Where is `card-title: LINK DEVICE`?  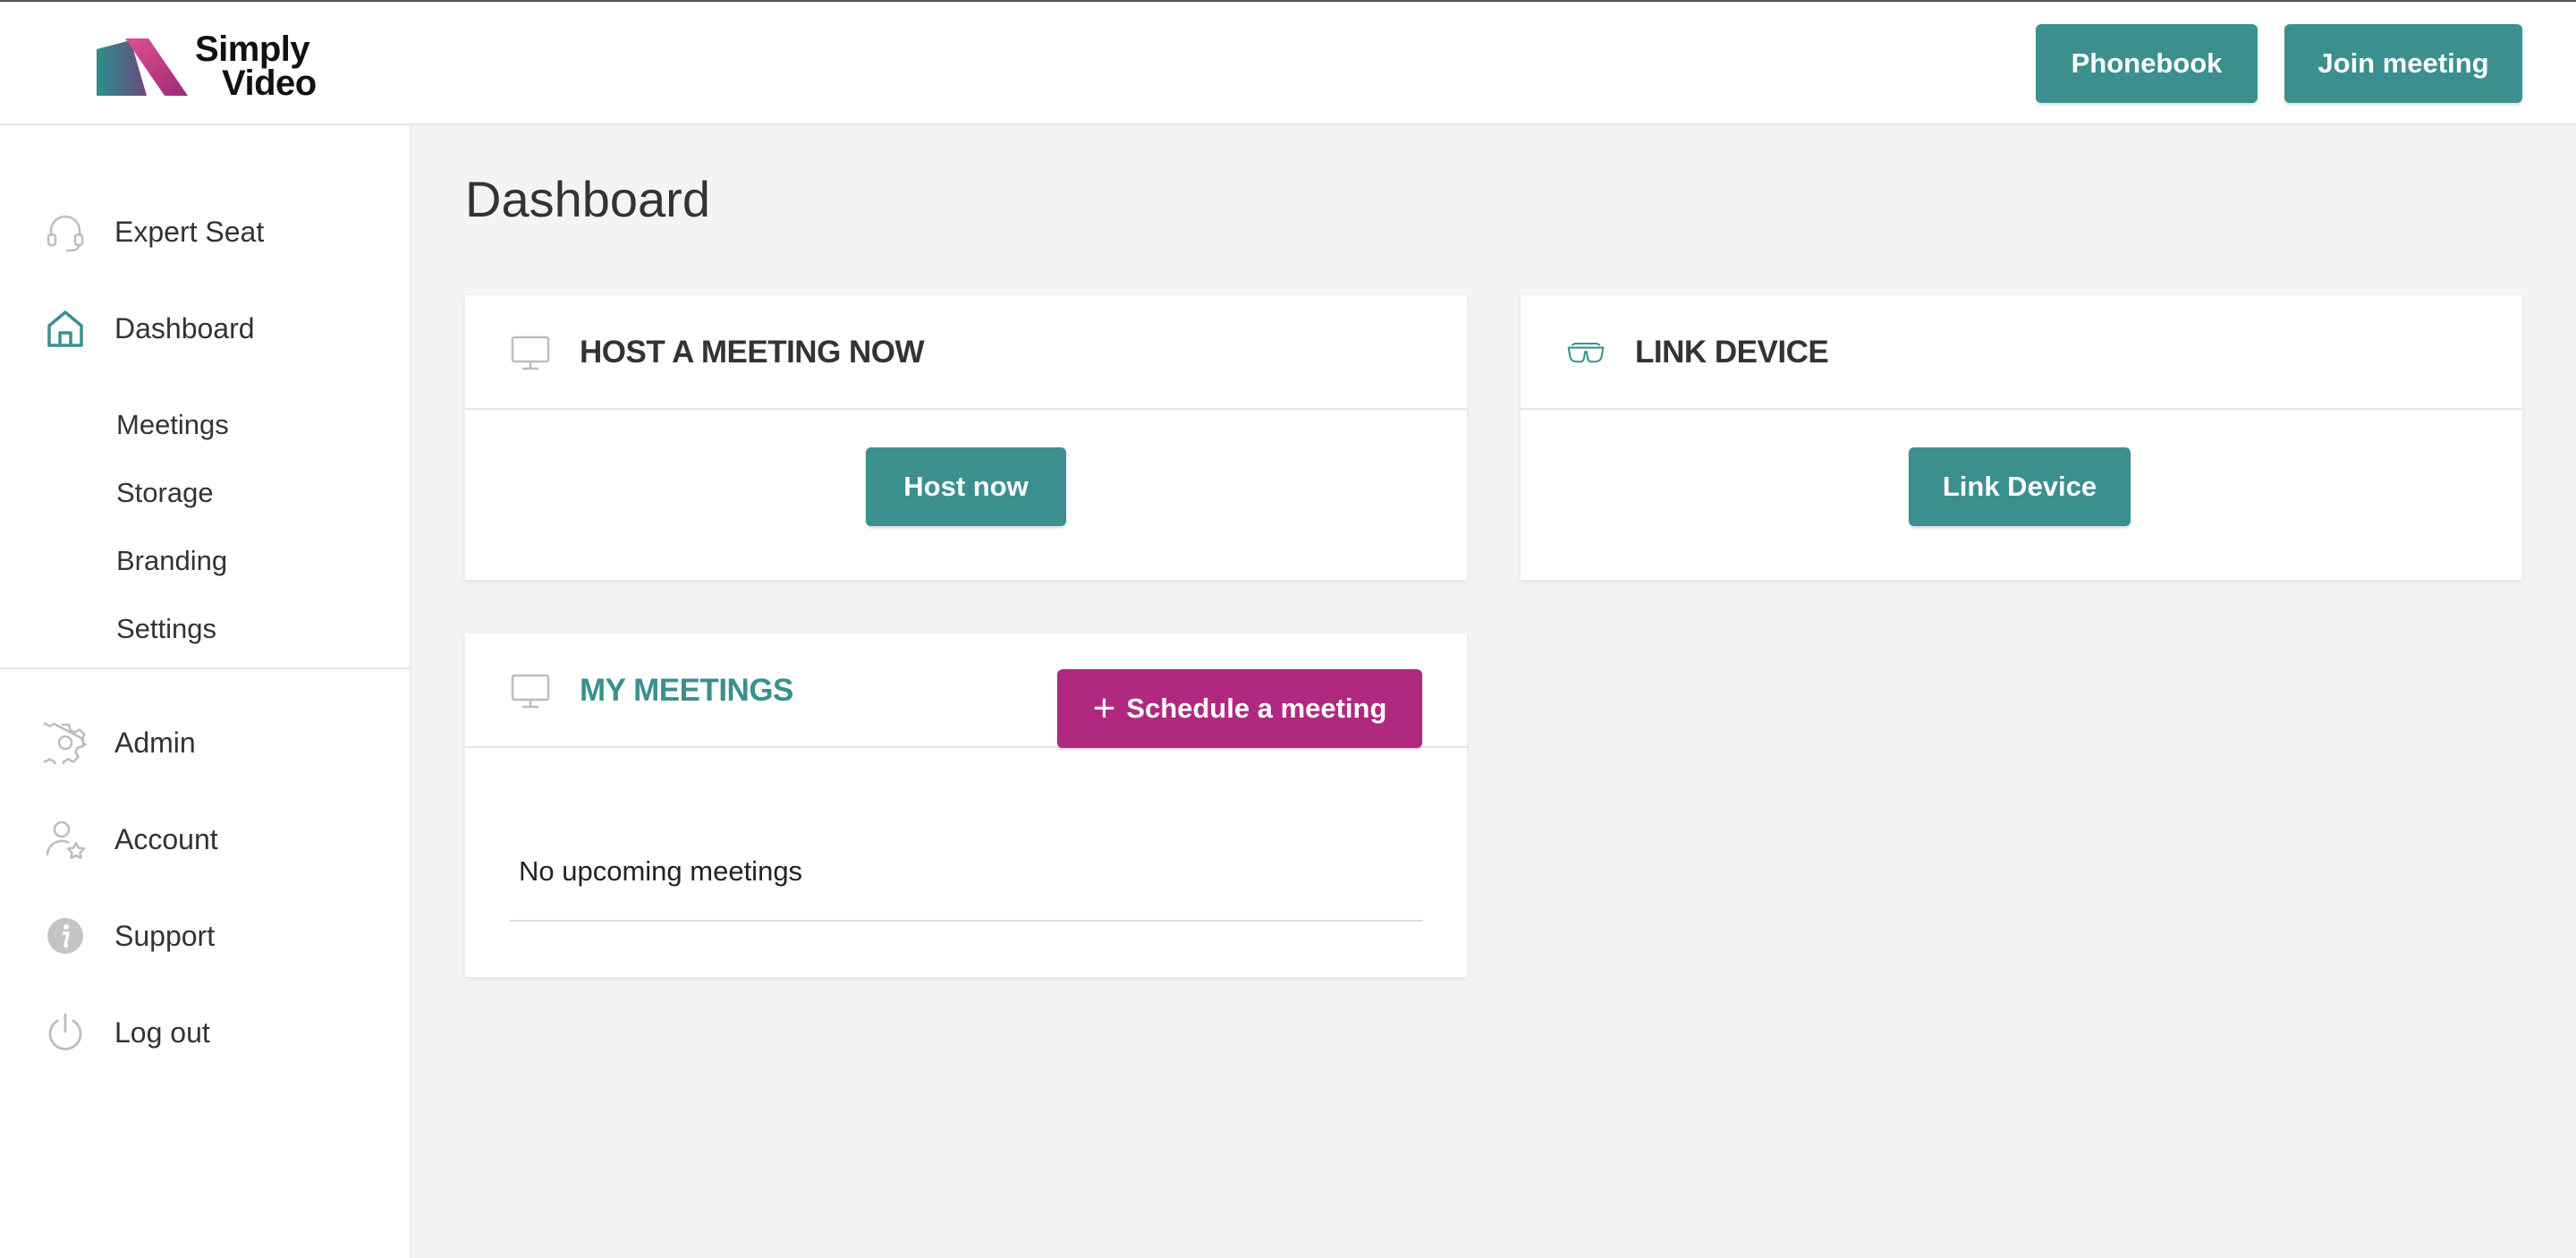 card-title: LINK DEVICE is located at coordinates (1732, 352).